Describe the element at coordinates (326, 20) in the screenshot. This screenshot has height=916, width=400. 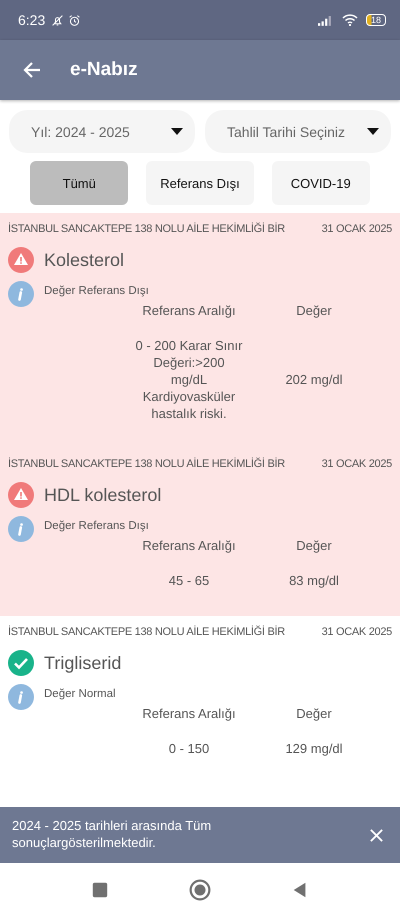
I see `signal-icon` at that location.